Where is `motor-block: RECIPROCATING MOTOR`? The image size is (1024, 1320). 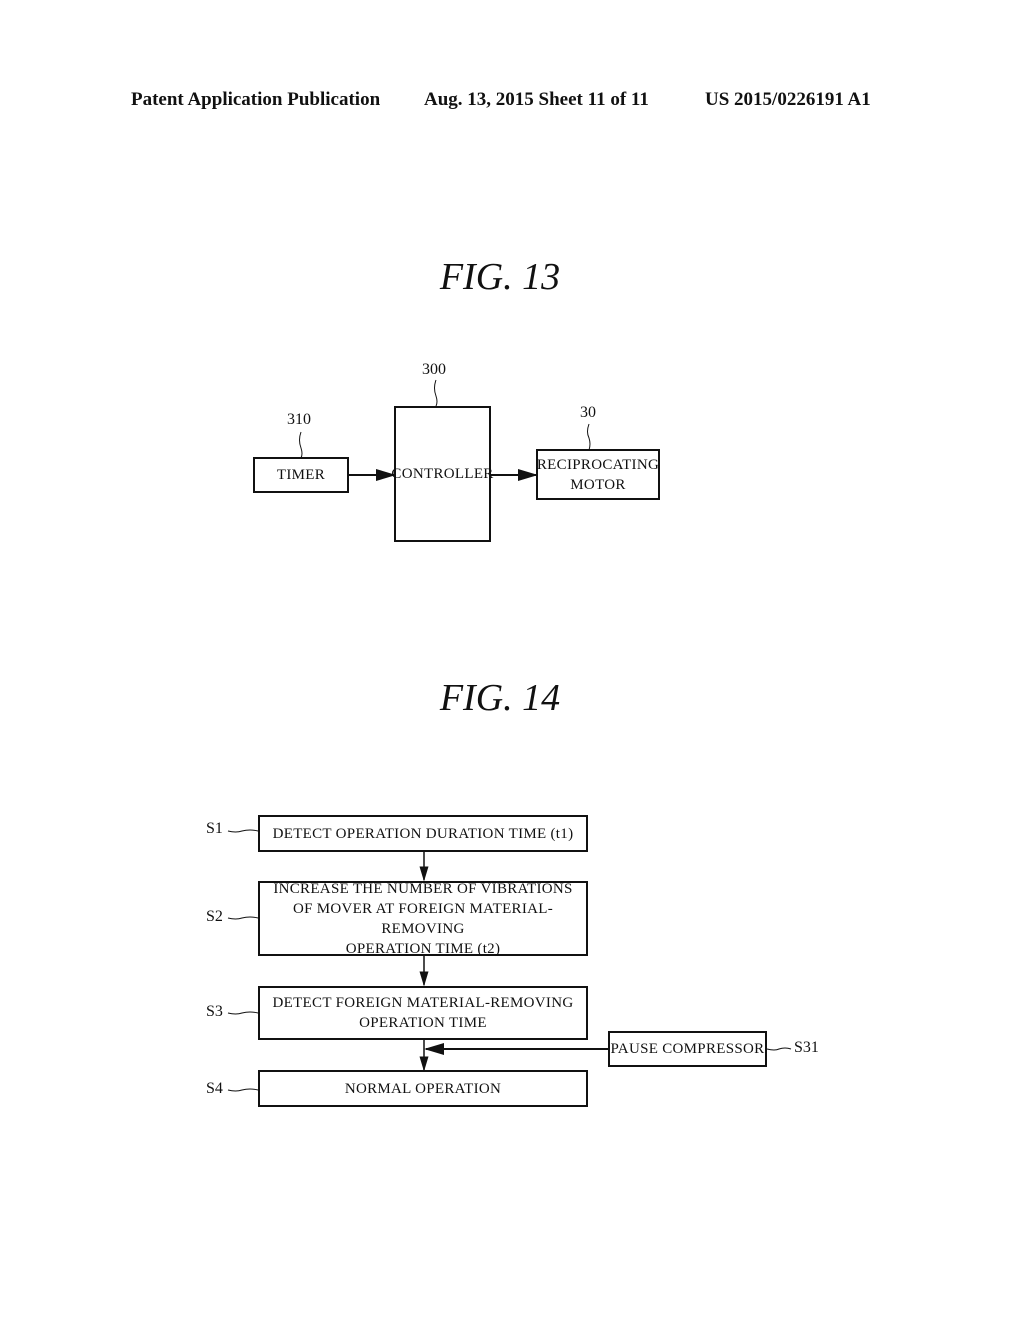
motor-block: RECIPROCATING MOTOR is located at coordinates (598, 474).